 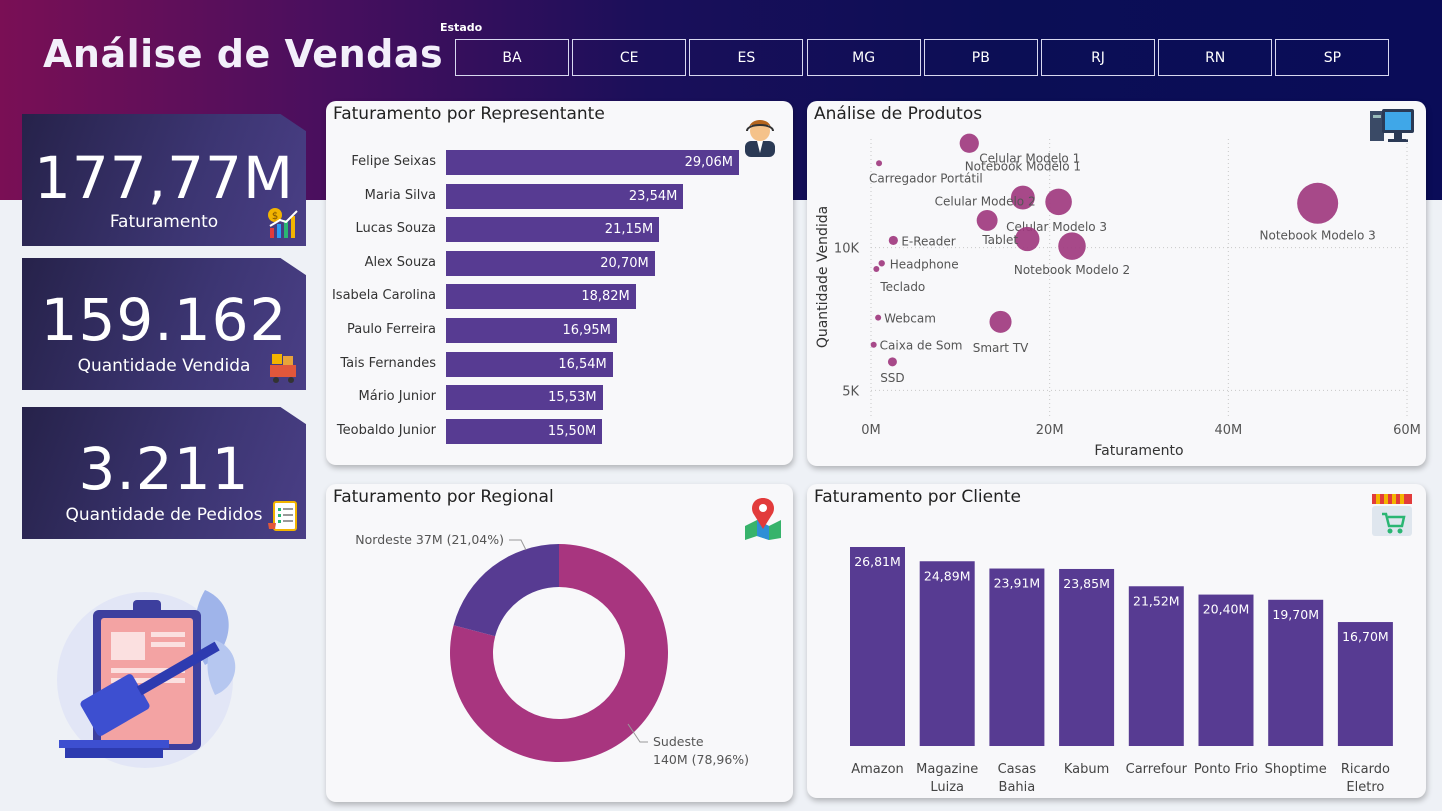 I want to click on bar-category-label: Mário Junior, so click(x=397, y=397).